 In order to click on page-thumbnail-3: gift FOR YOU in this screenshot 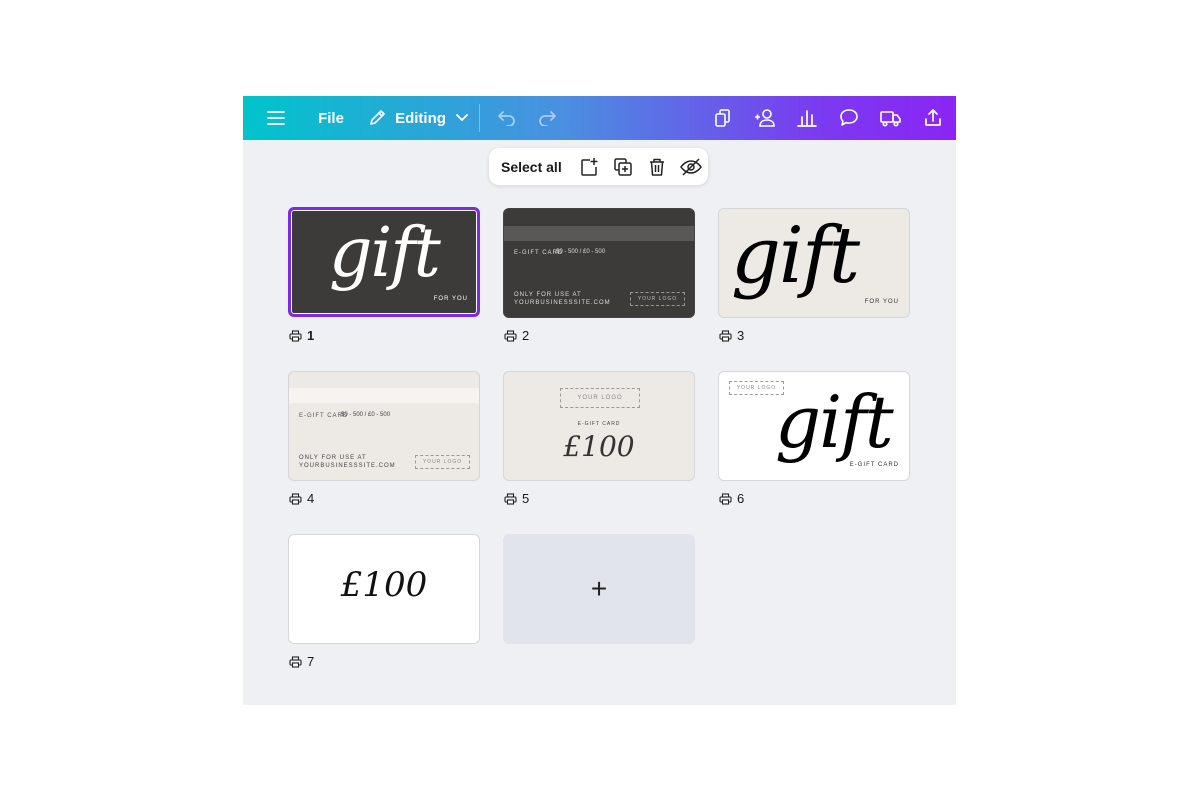, I will do `click(814, 263)`.